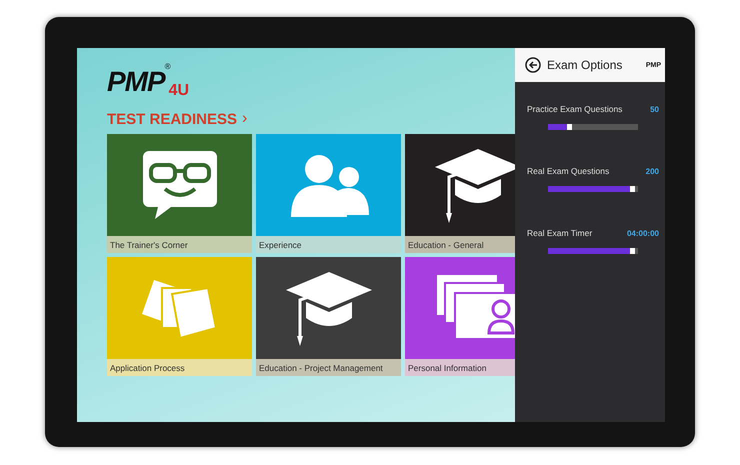  What do you see at coordinates (642, 233) in the screenshot?
I see `option-value: 04:00:00` at bounding box center [642, 233].